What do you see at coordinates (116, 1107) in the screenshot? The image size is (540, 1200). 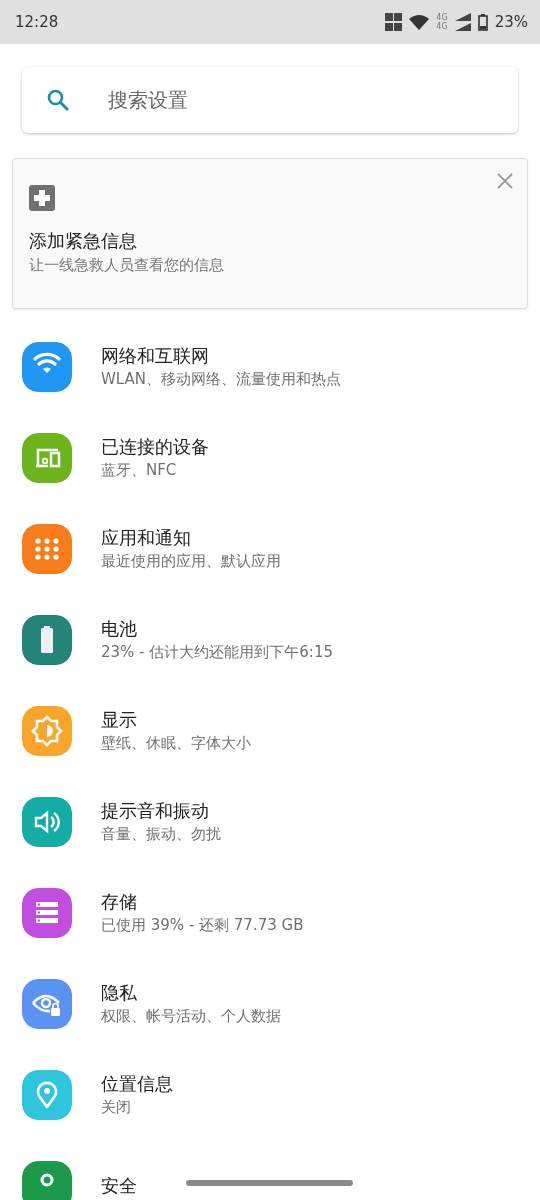 I see `setting-subtitle: 关闭` at bounding box center [116, 1107].